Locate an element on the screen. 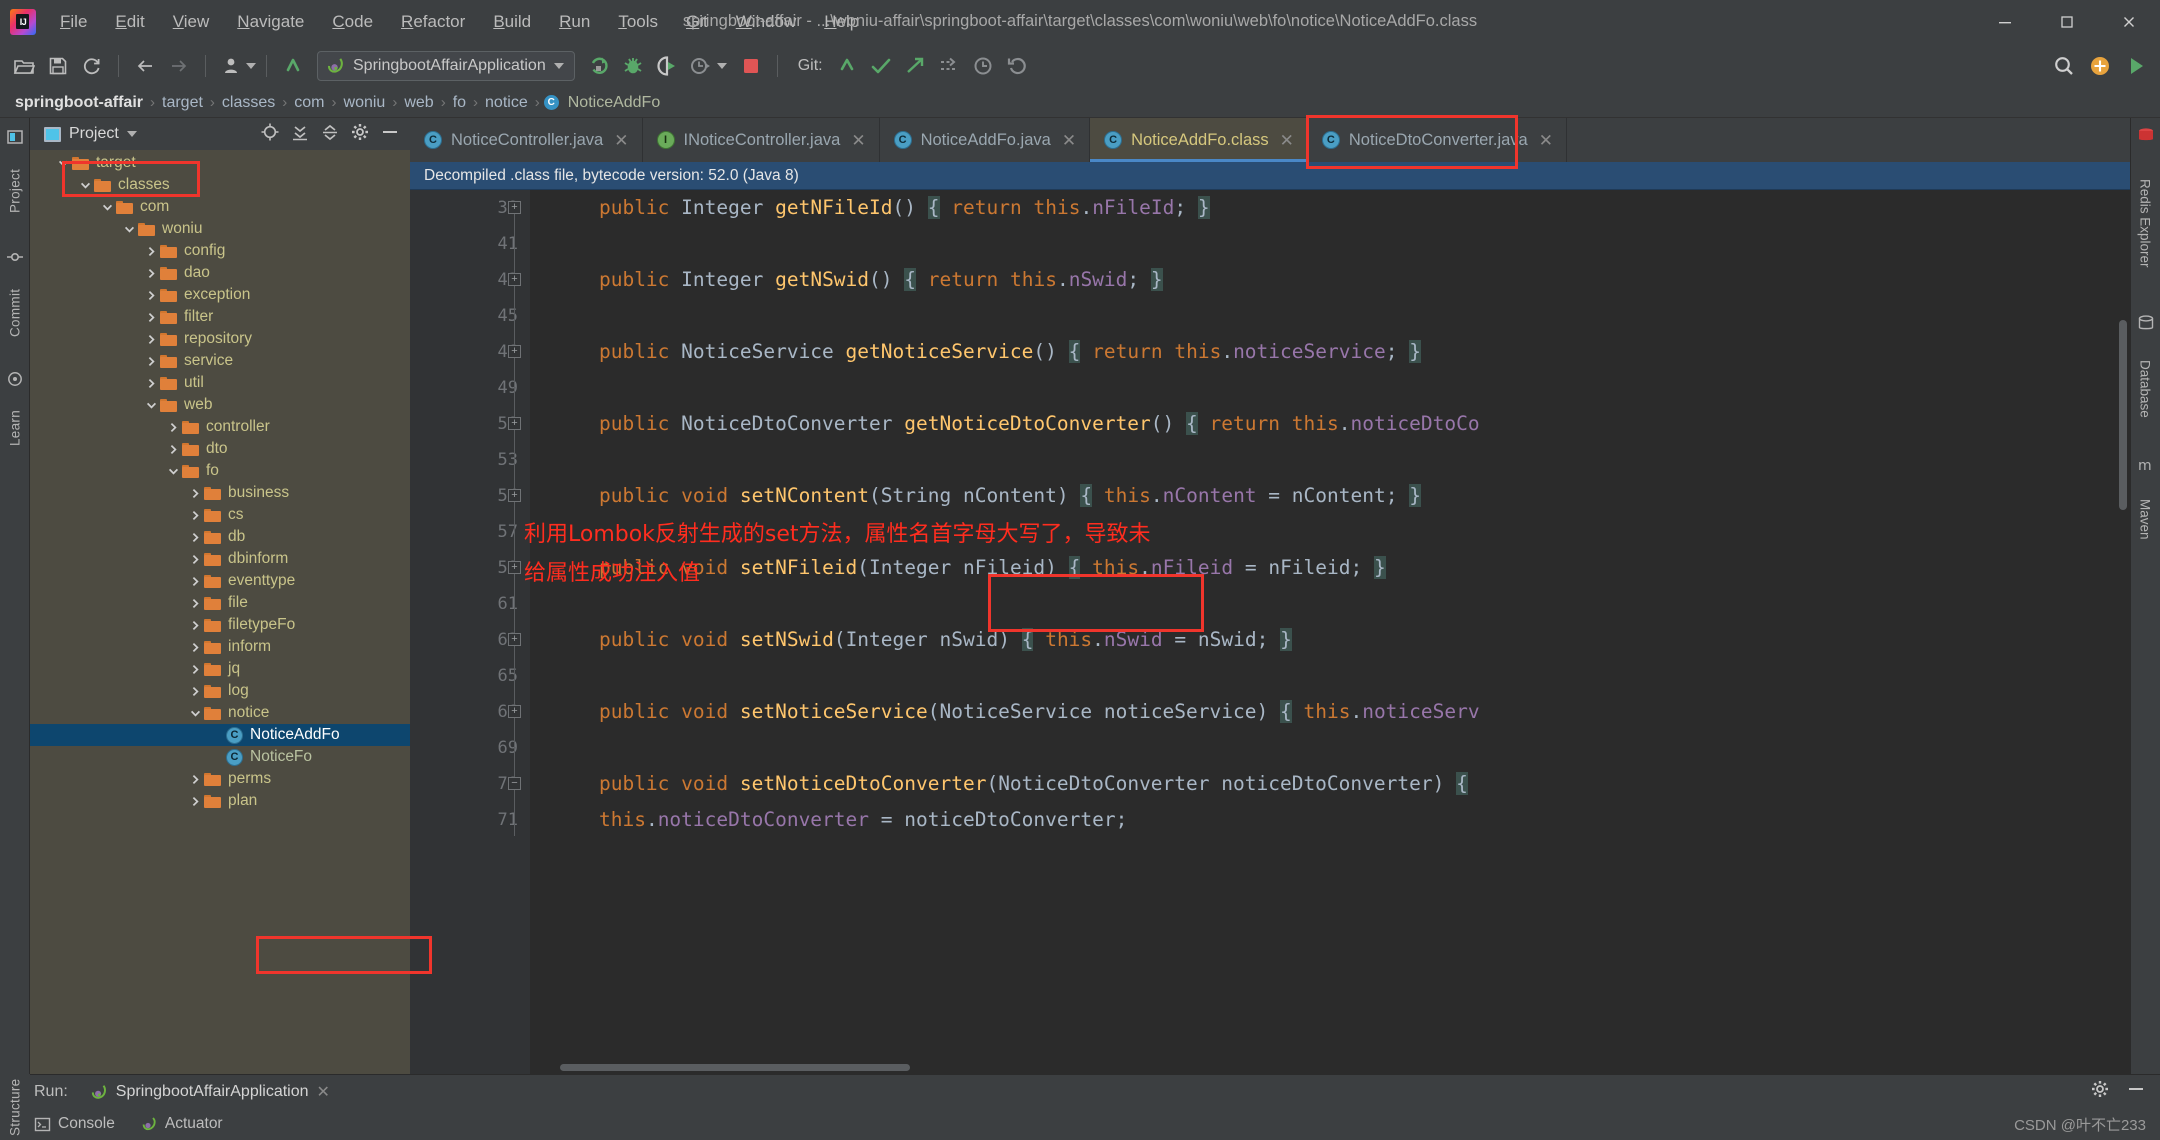 This screenshot has height=1140, width=2160. profiler-icon is located at coordinates (701, 66).